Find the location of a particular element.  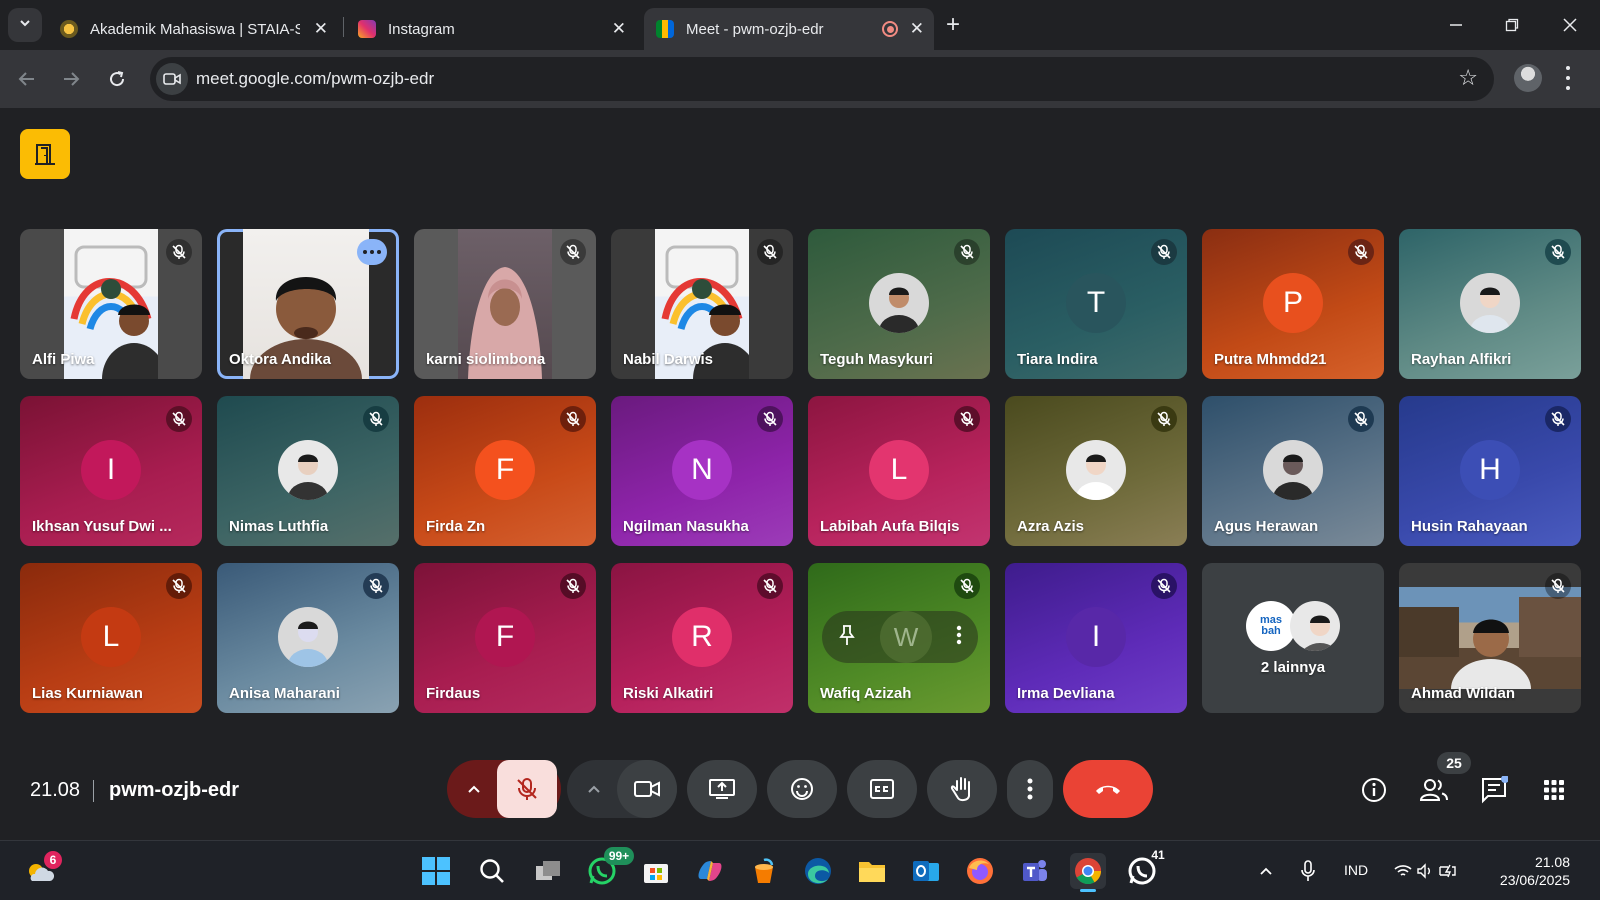

activities-button is located at coordinates (1554, 790).